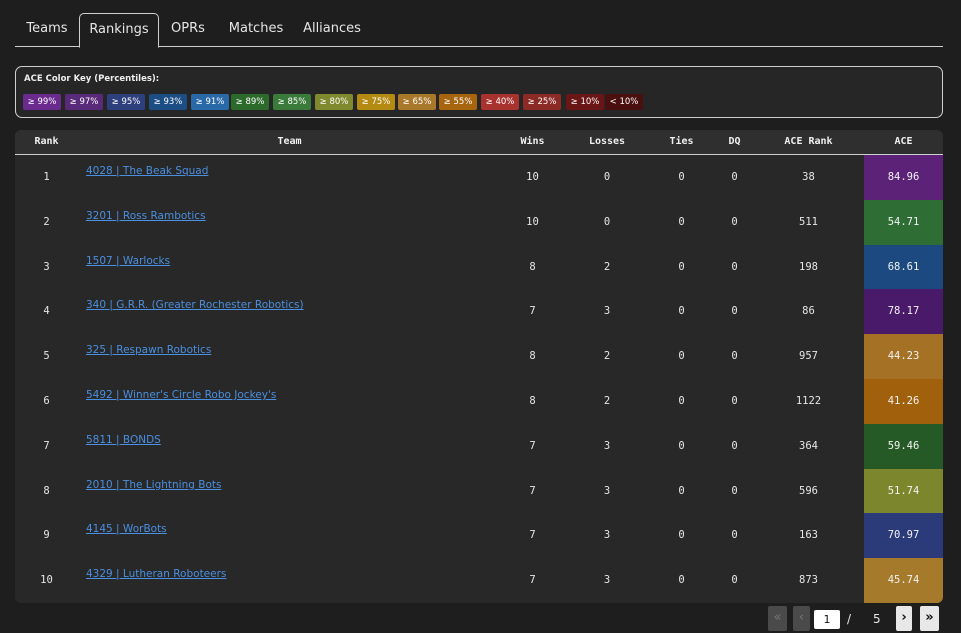 This screenshot has width=961, height=633. Describe the element at coordinates (808, 177) in the screenshot. I see `cell-ace-rank: 38` at that location.